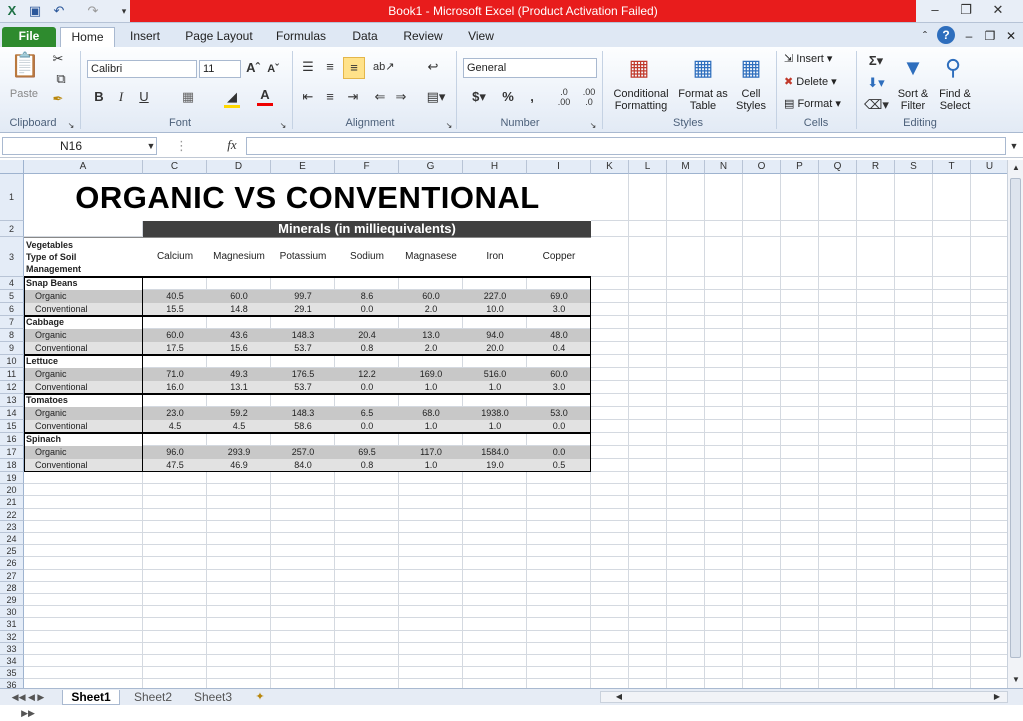 The image size is (1023, 721). Describe the element at coordinates (703, 100) in the screenshot. I see `format-as-table-button: Format as Table` at that location.